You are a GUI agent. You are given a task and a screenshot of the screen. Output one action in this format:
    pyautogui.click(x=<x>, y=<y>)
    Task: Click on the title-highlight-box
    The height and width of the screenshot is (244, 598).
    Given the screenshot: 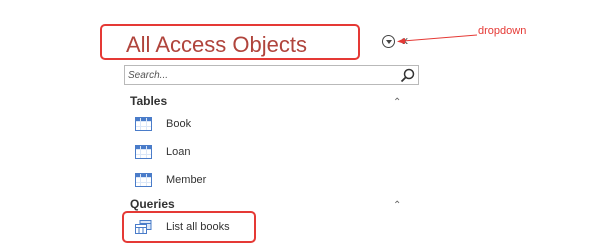 What is the action you would take?
    pyautogui.click(x=230, y=42)
    